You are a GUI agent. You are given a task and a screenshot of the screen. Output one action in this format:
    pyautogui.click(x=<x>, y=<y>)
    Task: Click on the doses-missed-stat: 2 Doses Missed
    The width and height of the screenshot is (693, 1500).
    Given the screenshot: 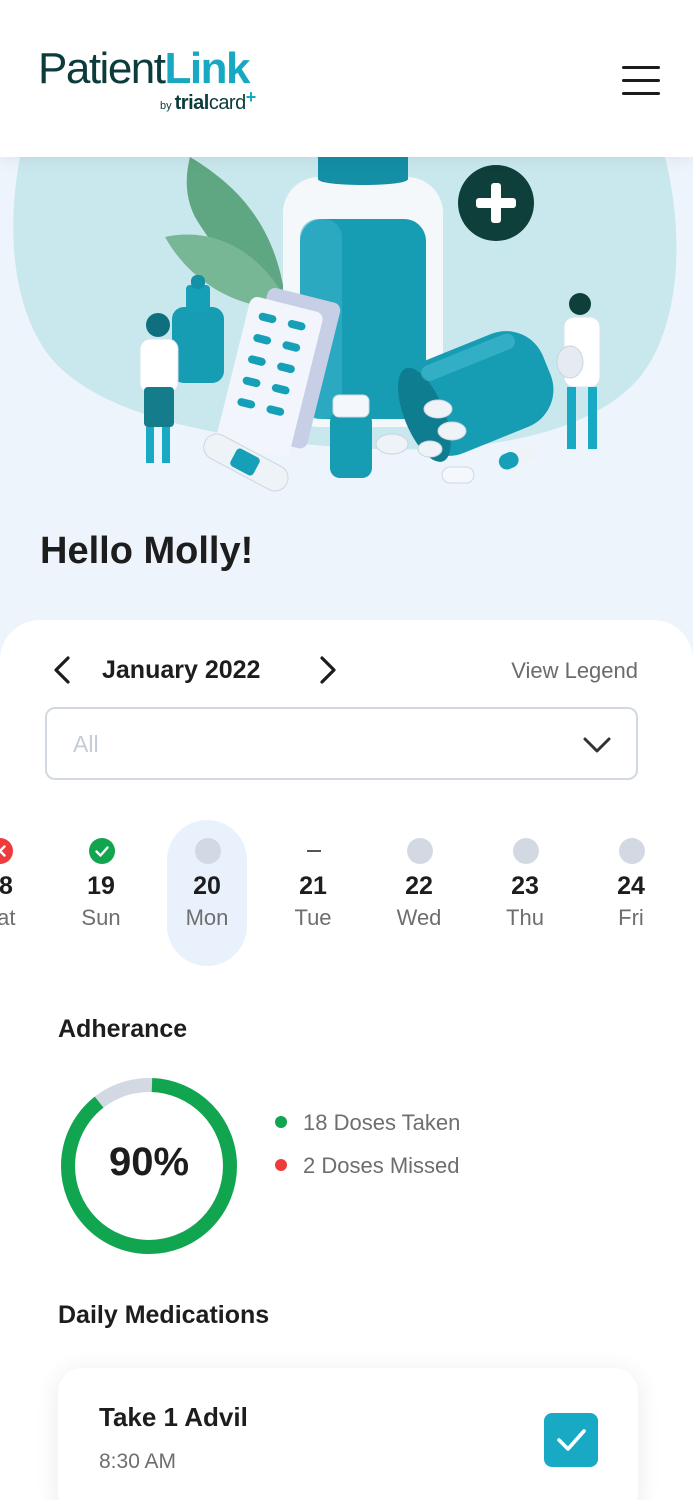 What is the action you would take?
    pyautogui.click(x=367, y=1166)
    